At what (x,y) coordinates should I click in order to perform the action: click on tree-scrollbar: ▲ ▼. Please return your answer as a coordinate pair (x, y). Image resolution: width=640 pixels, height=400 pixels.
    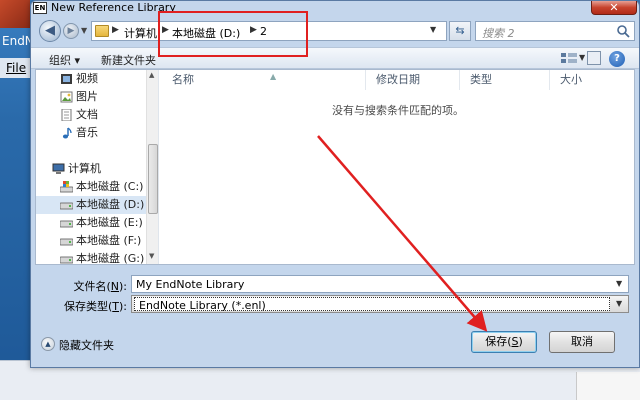
    Looking at the image, I should click on (152, 167).